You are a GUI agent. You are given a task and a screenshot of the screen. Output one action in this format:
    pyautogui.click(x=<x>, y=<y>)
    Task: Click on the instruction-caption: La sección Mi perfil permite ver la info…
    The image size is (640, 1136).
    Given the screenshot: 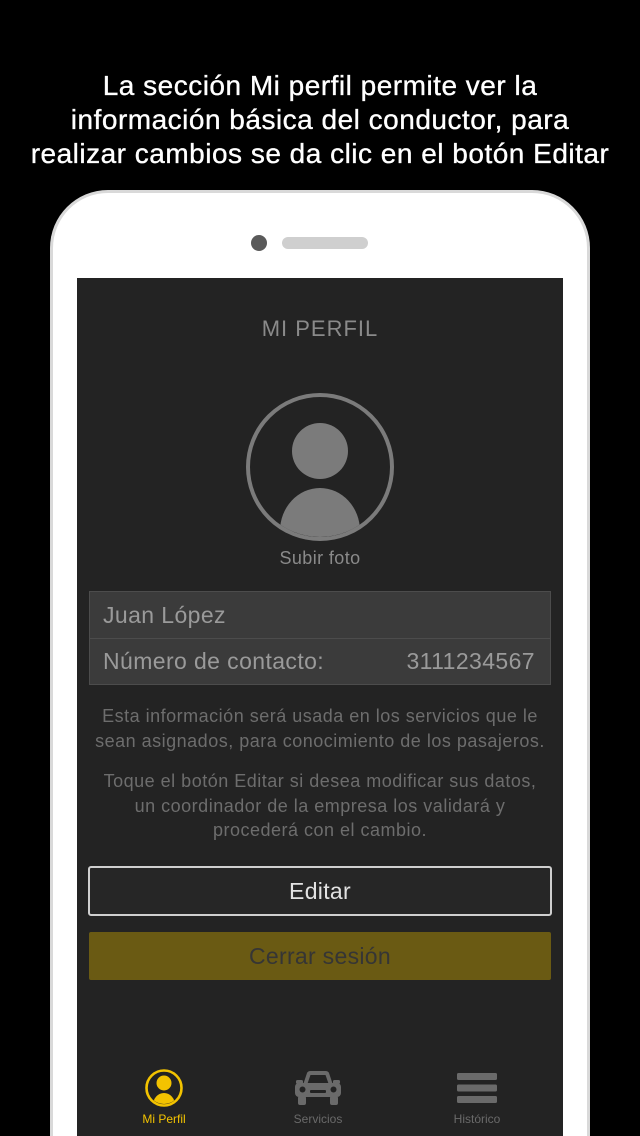 What is the action you would take?
    pyautogui.click(x=320, y=120)
    